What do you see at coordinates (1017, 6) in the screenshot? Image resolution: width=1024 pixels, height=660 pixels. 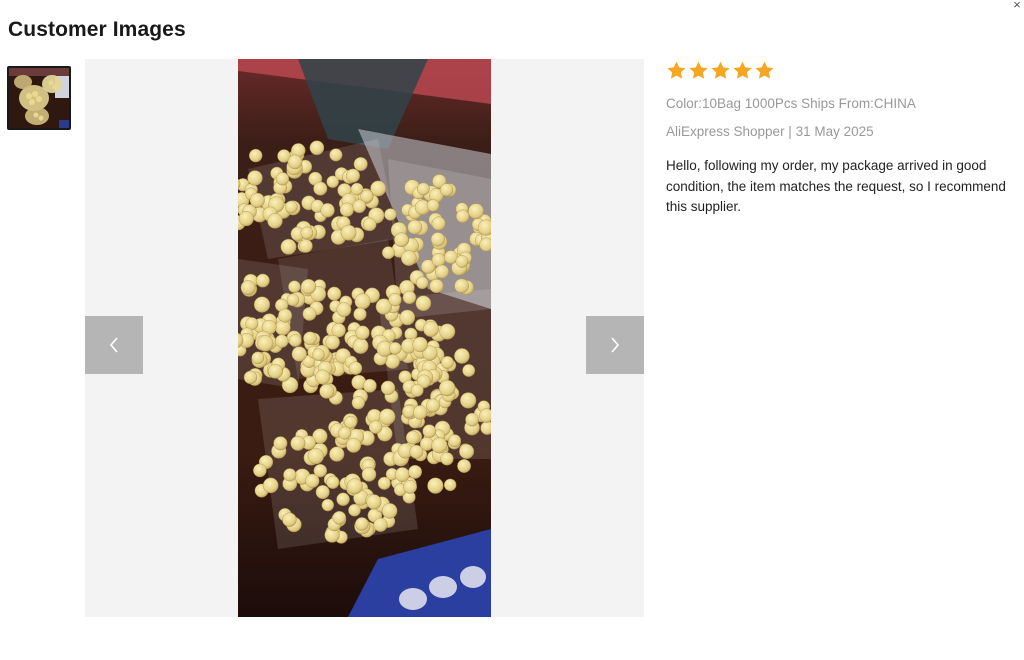 I see `close-icon: ×` at bounding box center [1017, 6].